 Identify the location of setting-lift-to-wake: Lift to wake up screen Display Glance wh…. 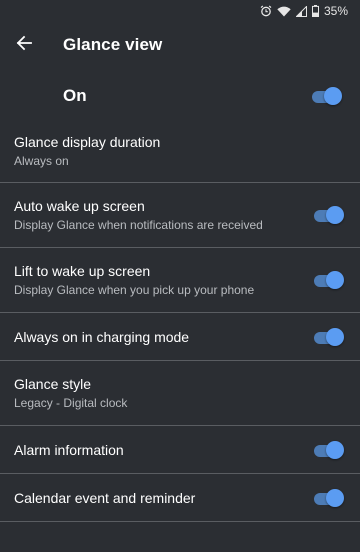
(180, 280).